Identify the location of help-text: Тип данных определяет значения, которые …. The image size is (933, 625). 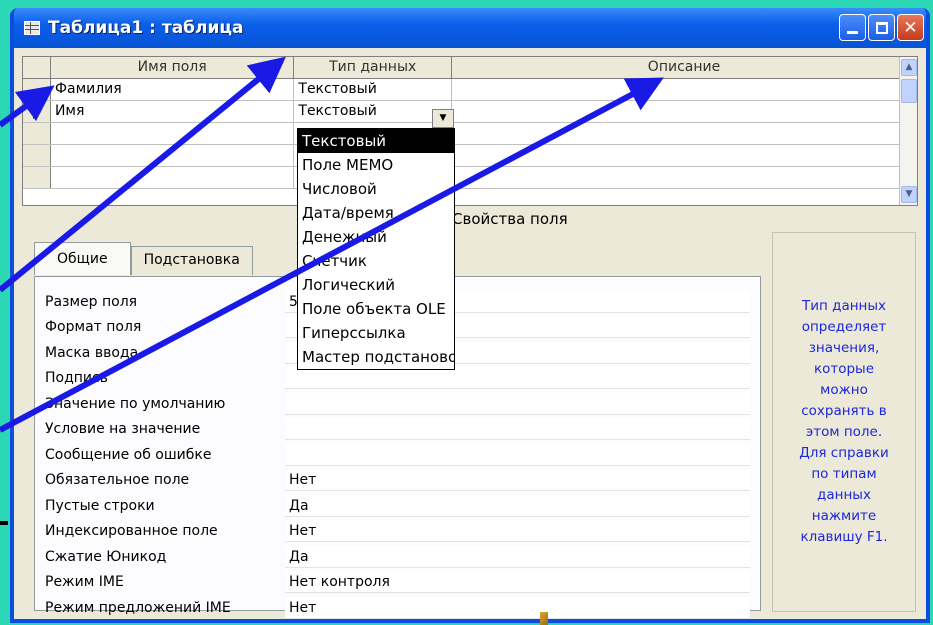
(844, 421).